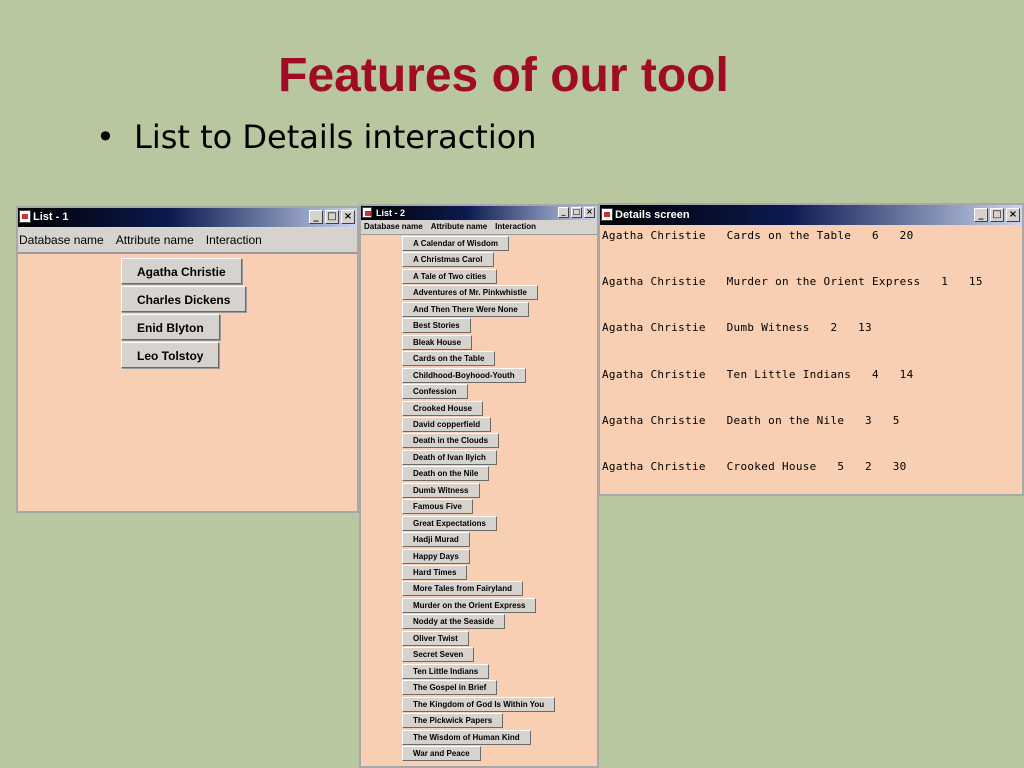  What do you see at coordinates (450, 688) in the screenshot?
I see `book-button: The Gospel in Brief` at bounding box center [450, 688].